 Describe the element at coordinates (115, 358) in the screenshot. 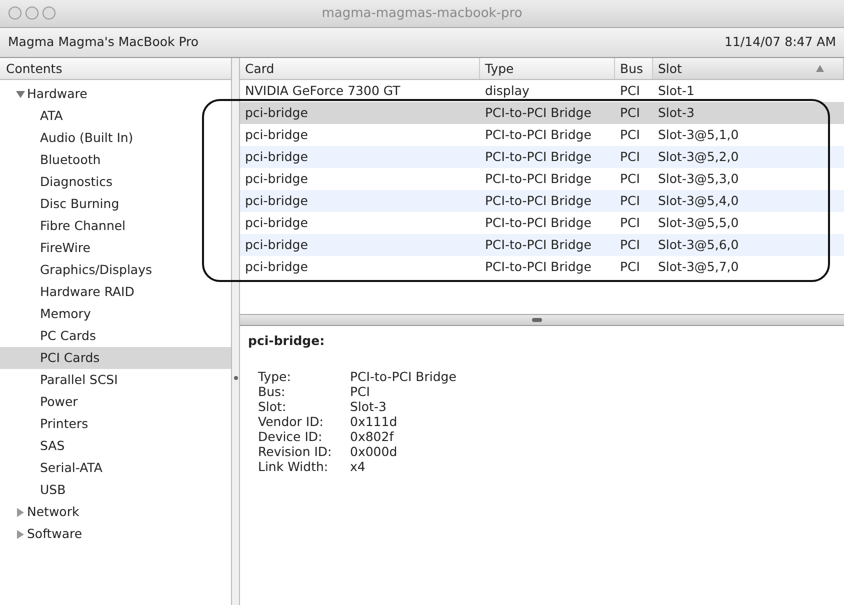

I see `sidebar-item: PCI Cards` at that location.